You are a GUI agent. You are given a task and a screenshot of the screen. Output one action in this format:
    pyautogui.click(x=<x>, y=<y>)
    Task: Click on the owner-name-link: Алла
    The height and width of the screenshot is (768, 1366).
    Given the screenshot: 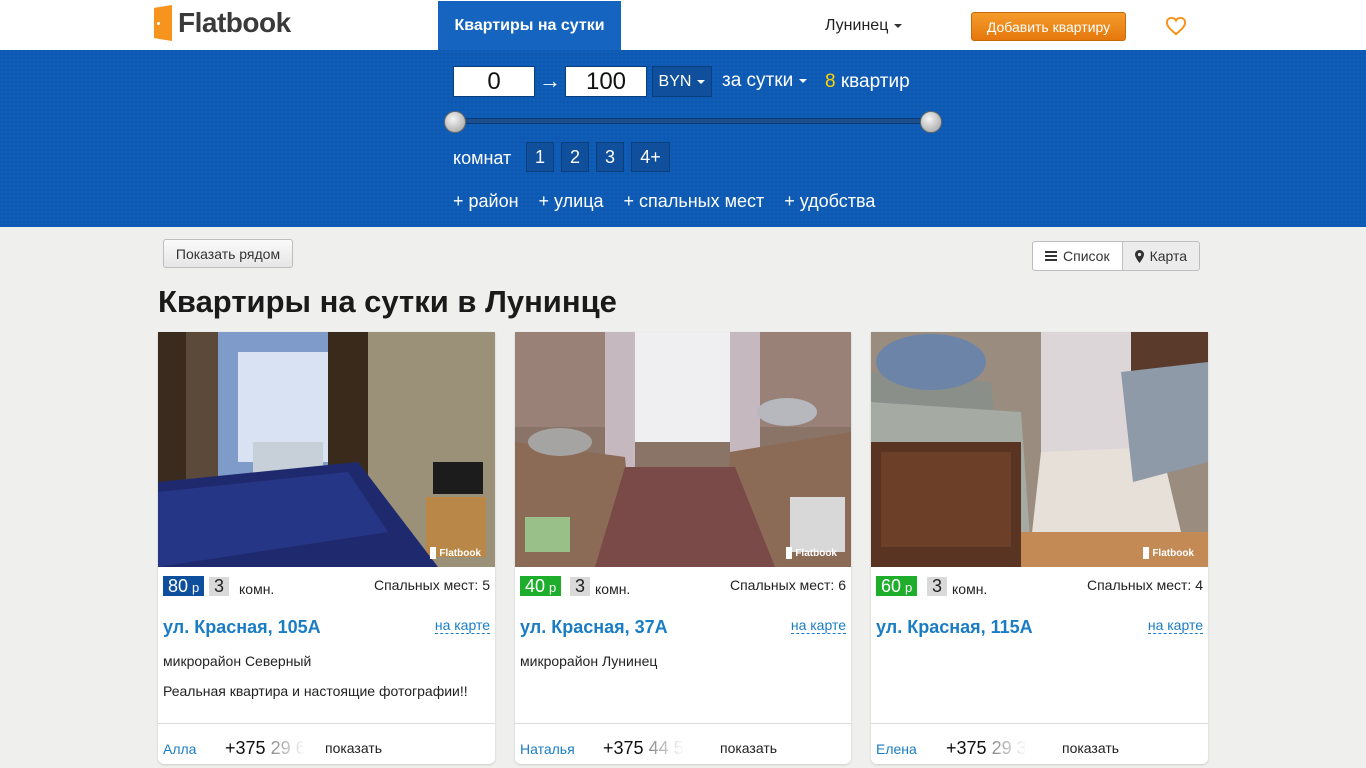 What is the action you would take?
    pyautogui.click(x=179, y=749)
    